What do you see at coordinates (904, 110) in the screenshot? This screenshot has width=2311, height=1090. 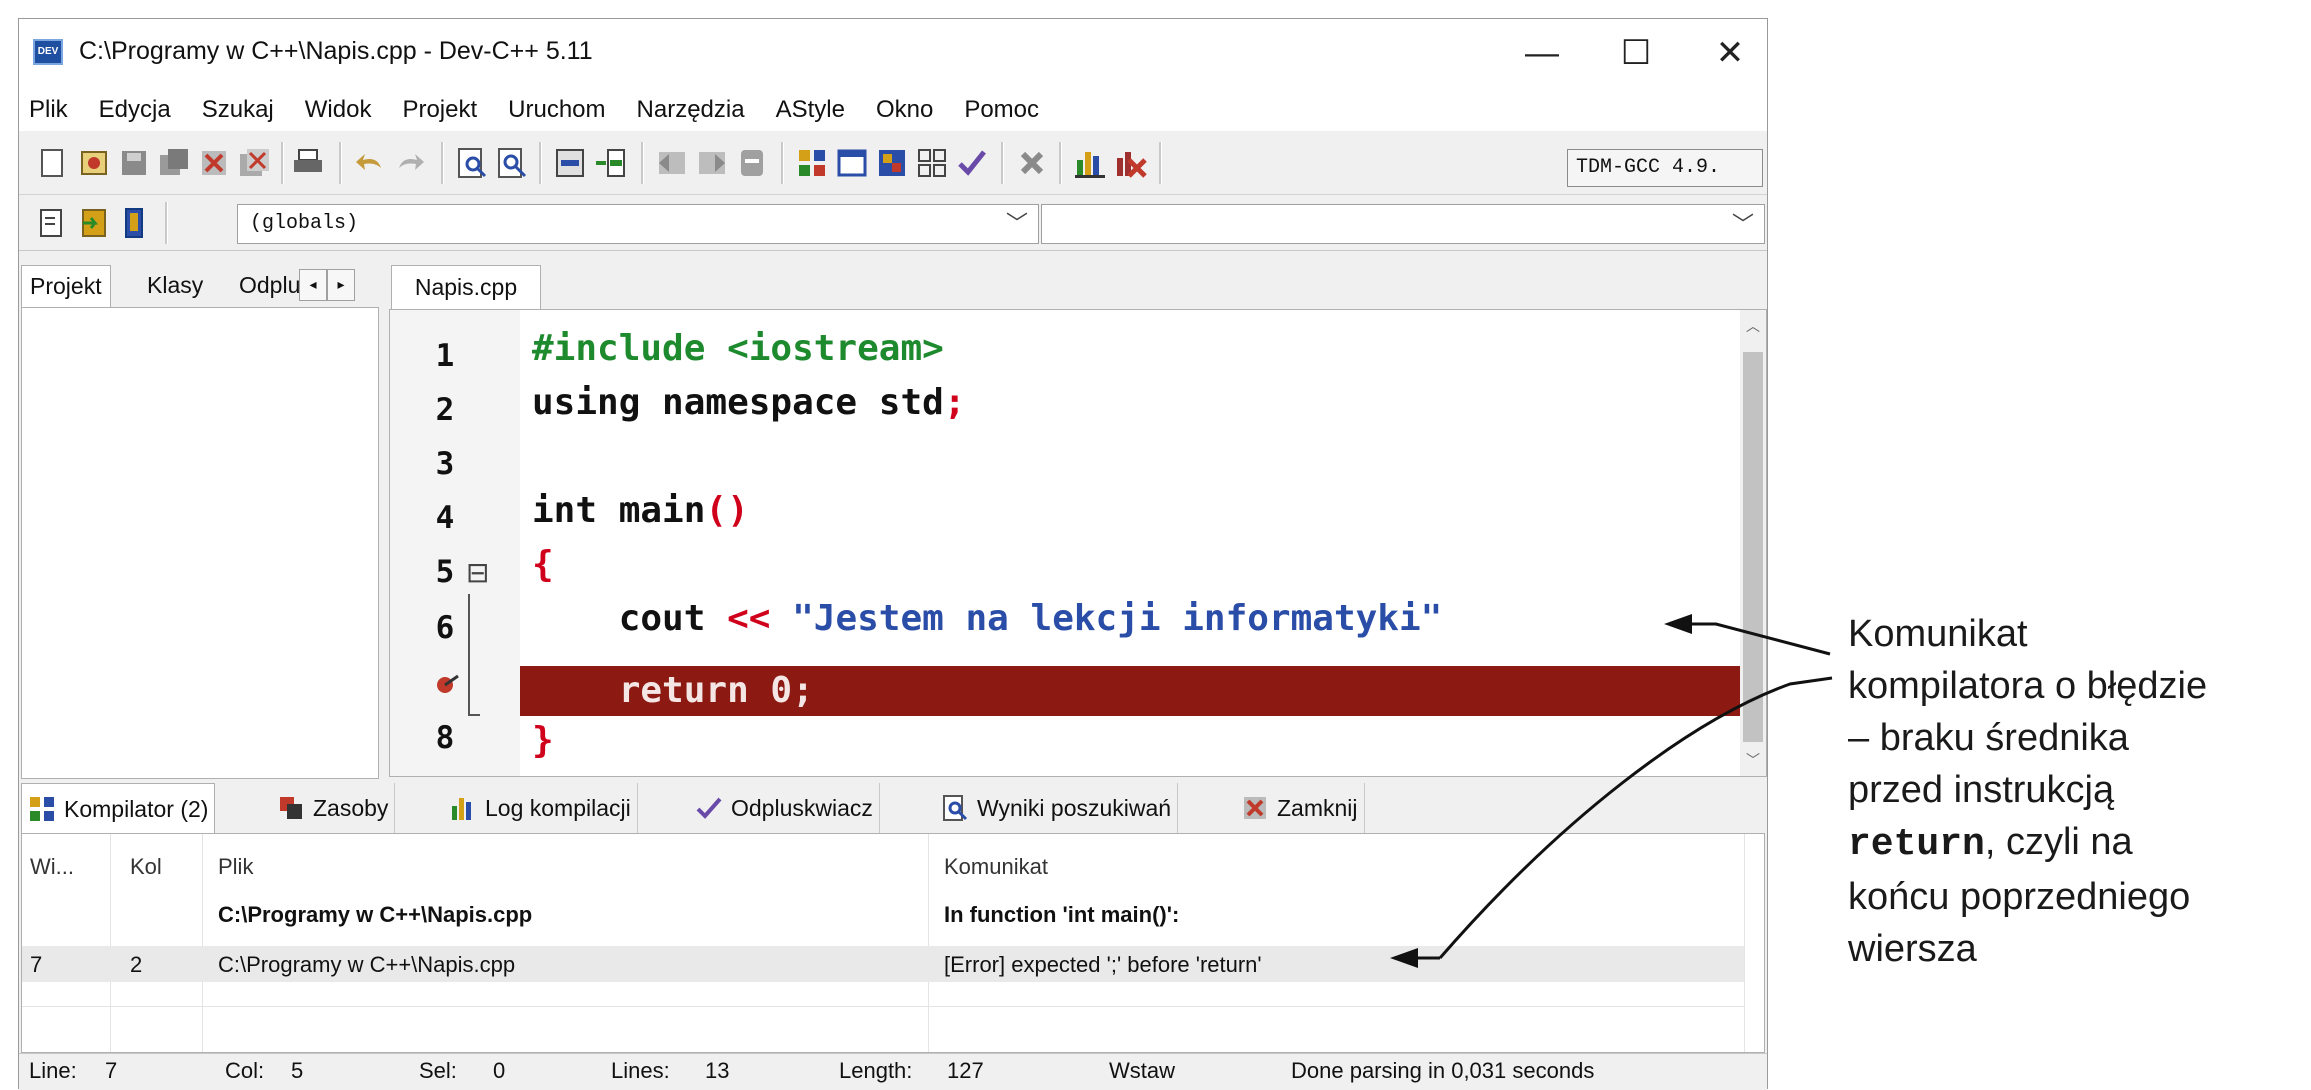 I see `menu-okno: Okno` at bounding box center [904, 110].